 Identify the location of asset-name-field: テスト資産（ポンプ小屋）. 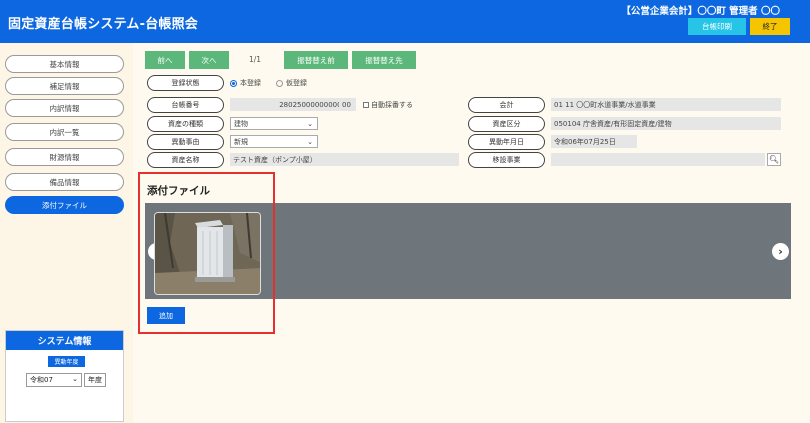
(344, 159).